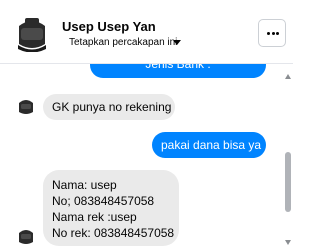  What do you see at coordinates (103, 201) in the screenshot?
I see `message-line: No; 083848457058` at bounding box center [103, 201].